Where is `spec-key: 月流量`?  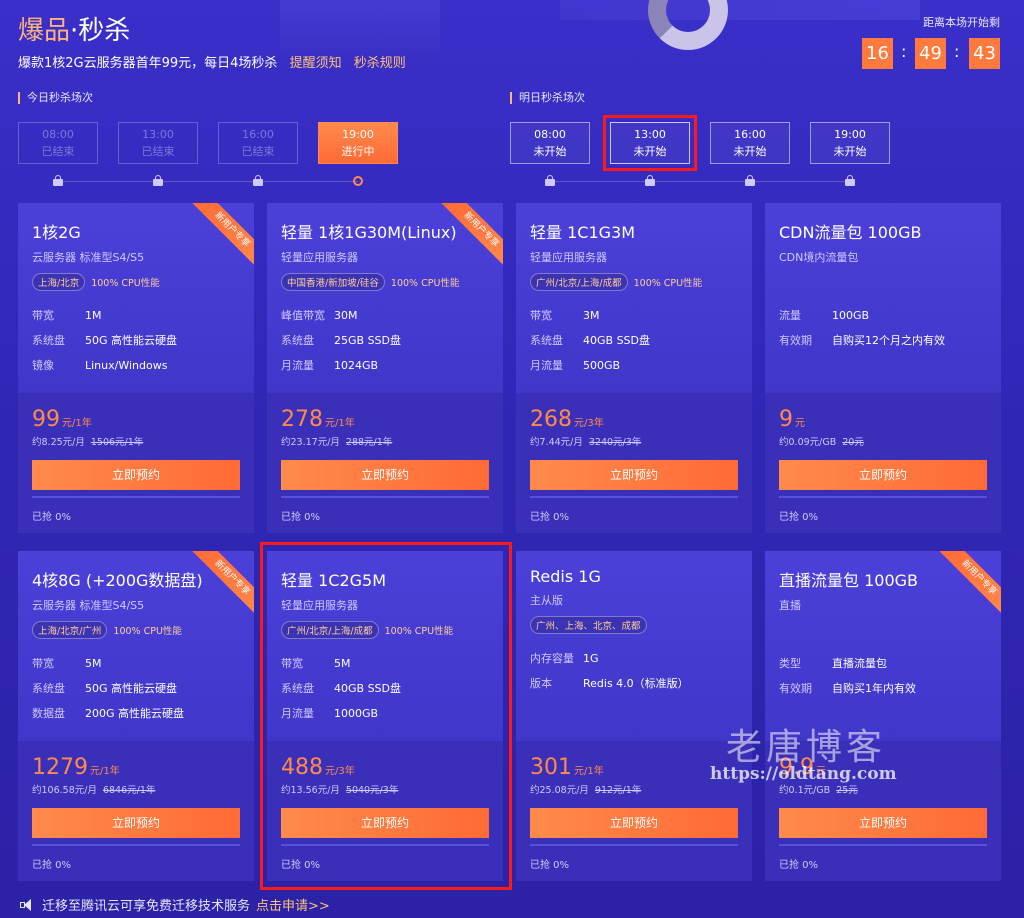
spec-key: 月流量 is located at coordinates (297, 365).